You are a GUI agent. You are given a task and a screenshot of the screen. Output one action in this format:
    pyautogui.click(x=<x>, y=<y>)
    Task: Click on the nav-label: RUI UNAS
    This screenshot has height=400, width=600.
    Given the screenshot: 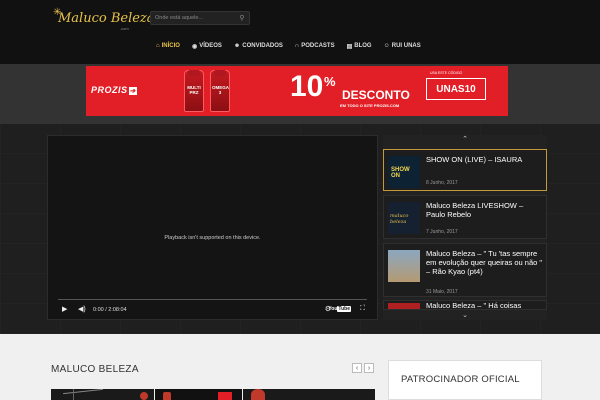 What is the action you would take?
    pyautogui.click(x=406, y=46)
    